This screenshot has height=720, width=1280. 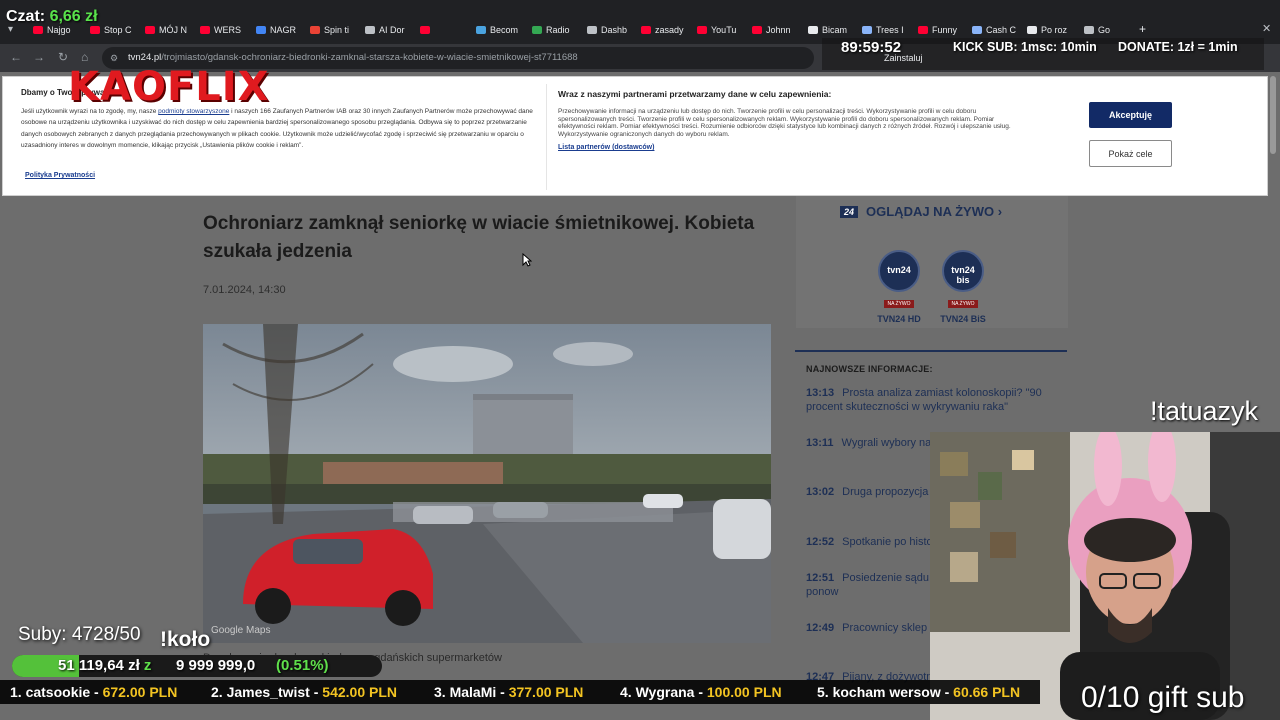 I want to click on browser-tab: Dashb, so click(x=613, y=30).